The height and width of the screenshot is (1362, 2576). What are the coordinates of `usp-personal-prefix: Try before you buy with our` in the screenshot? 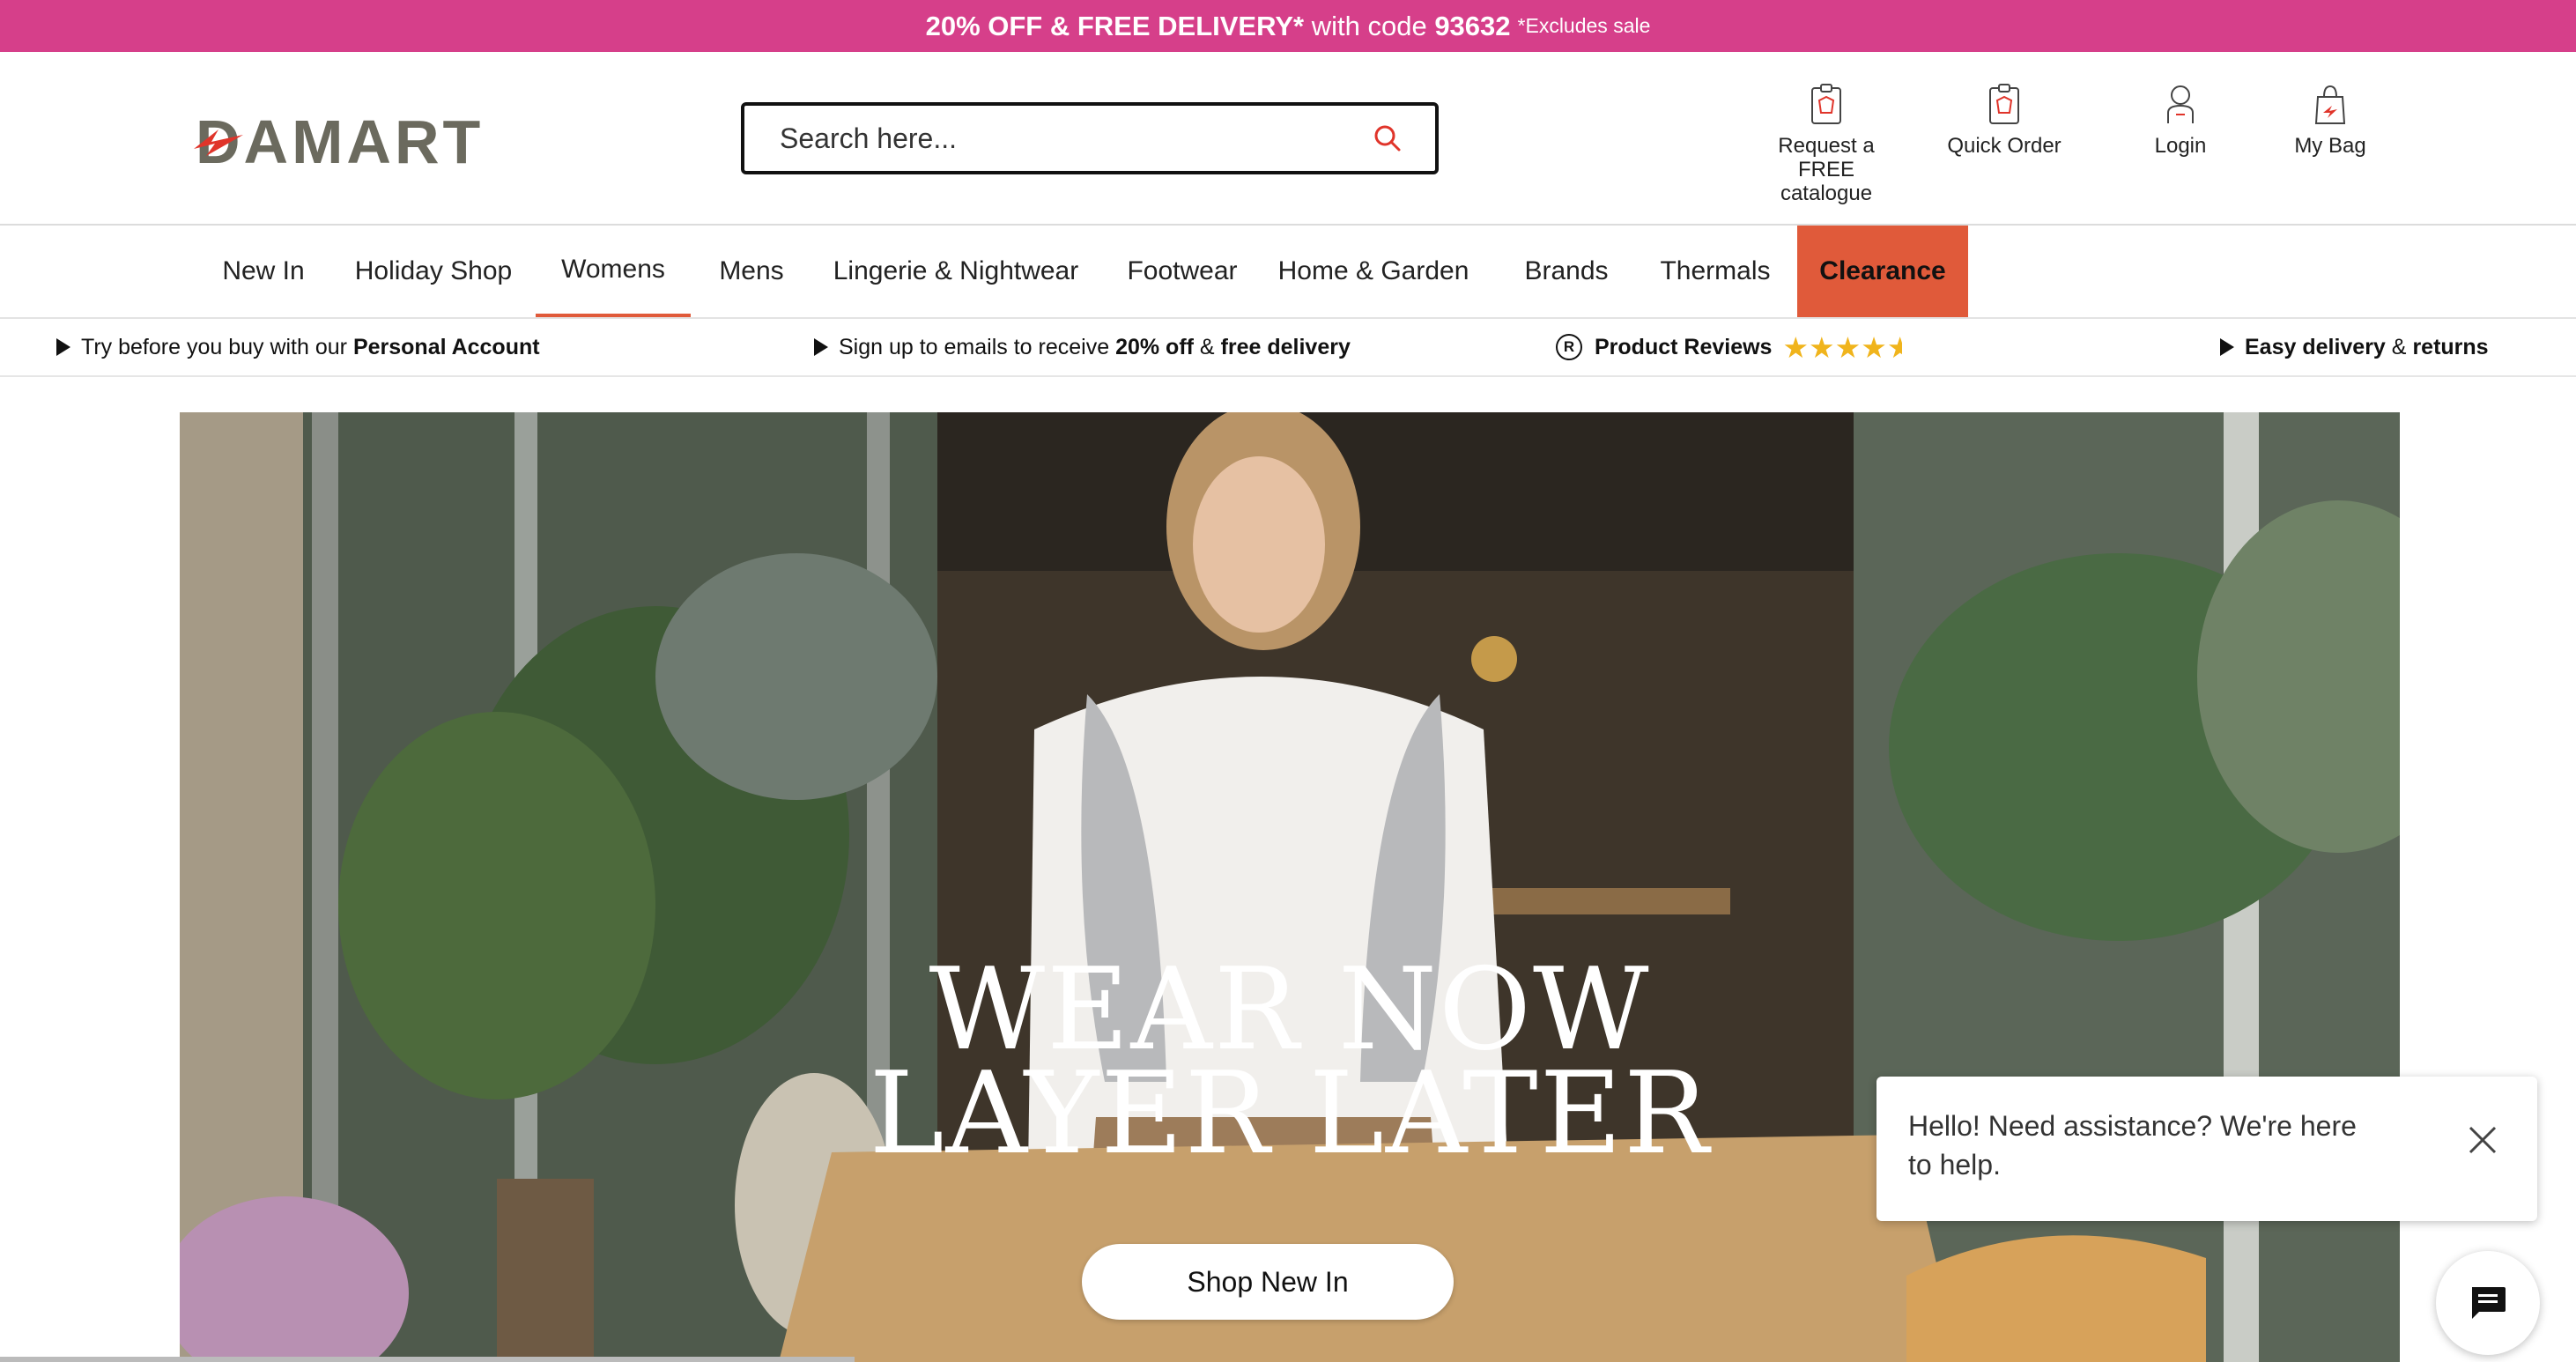 It's located at (214, 346).